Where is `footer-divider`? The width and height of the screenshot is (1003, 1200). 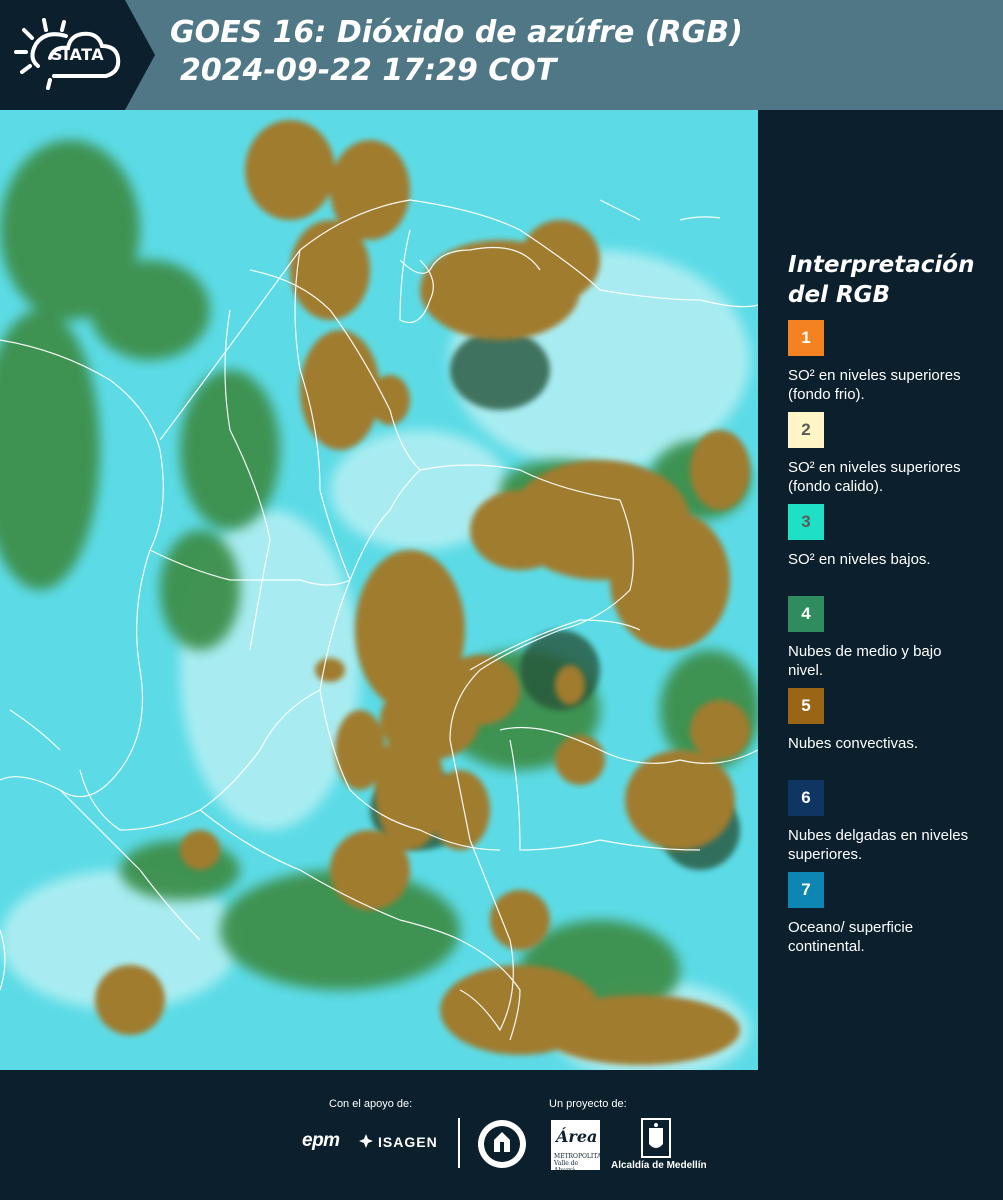
footer-divider is located at coordinates (459, 1143).